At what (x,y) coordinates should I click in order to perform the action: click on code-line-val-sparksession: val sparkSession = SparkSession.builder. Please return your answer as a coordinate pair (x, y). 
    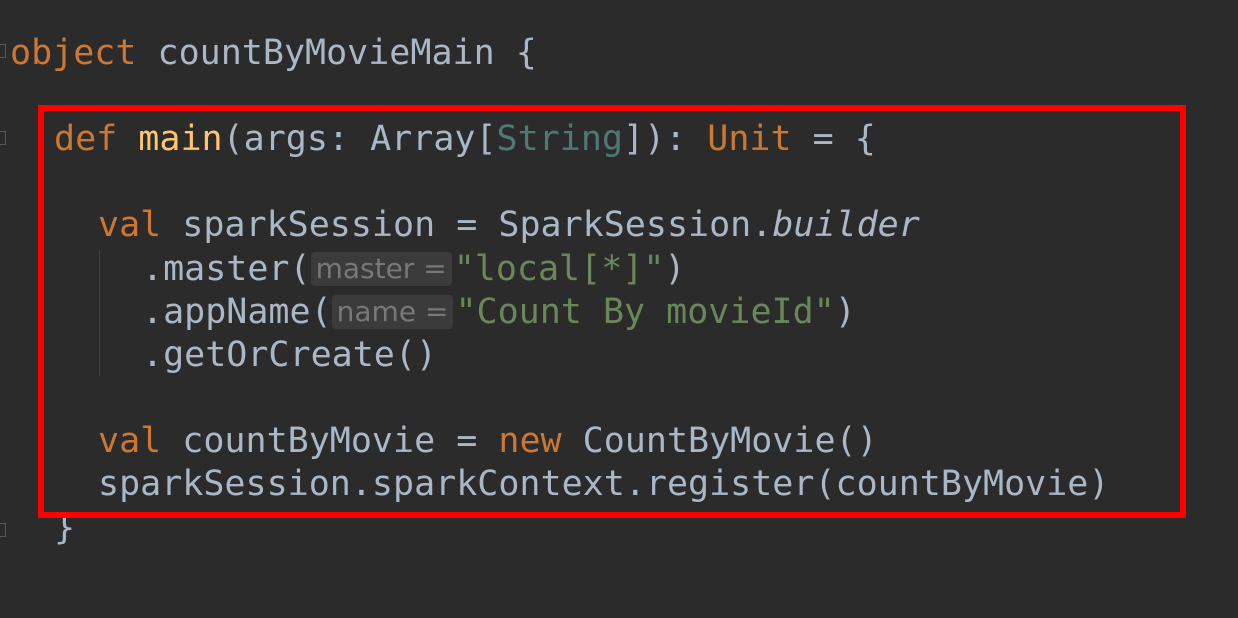
    Looking at the image, I should click on (509, 225).